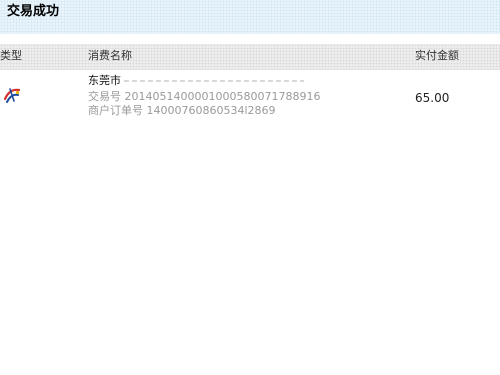  Describe the element at coordinates (250, 17) in the screenshot. I see `page-header: 交易成功` at that location.